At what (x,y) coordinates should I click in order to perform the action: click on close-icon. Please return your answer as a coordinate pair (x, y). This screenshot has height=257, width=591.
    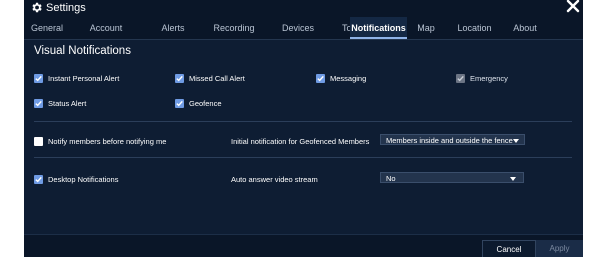
    Looking at the image, I should click on (573, 6).